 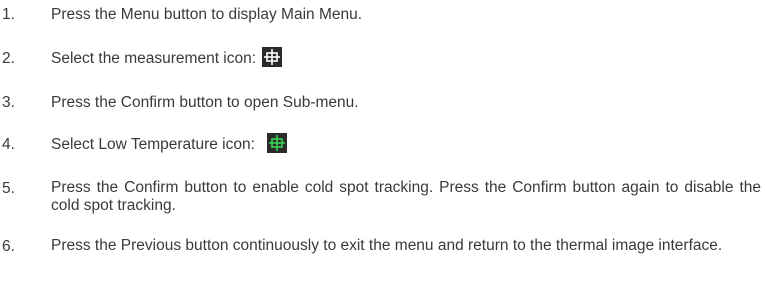 I want to click on step-number: 3., so click(x=8, y=102).